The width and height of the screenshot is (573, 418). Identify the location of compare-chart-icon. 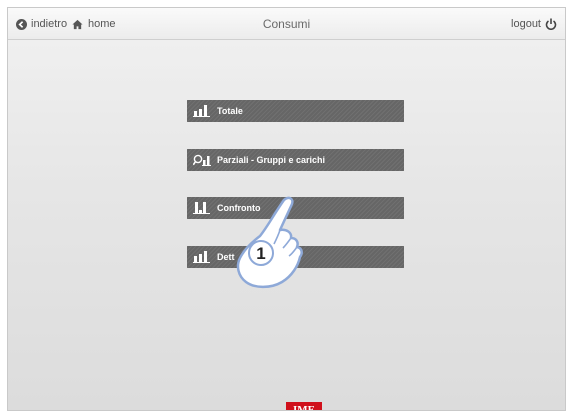
(201, 208).